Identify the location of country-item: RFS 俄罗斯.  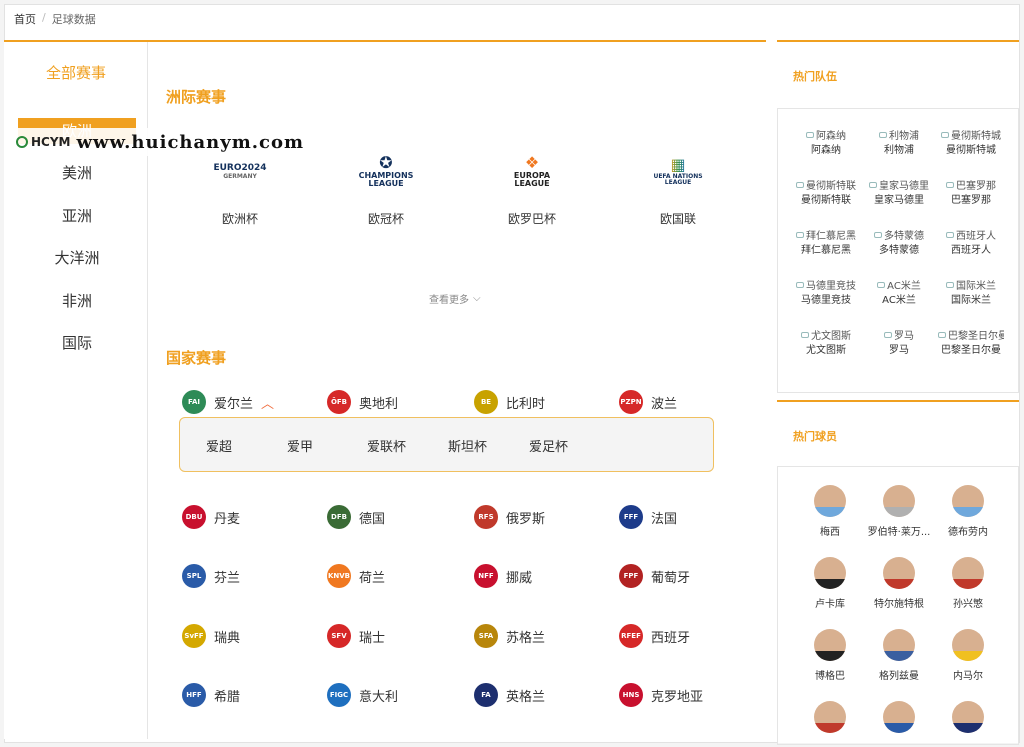
(509, 517).